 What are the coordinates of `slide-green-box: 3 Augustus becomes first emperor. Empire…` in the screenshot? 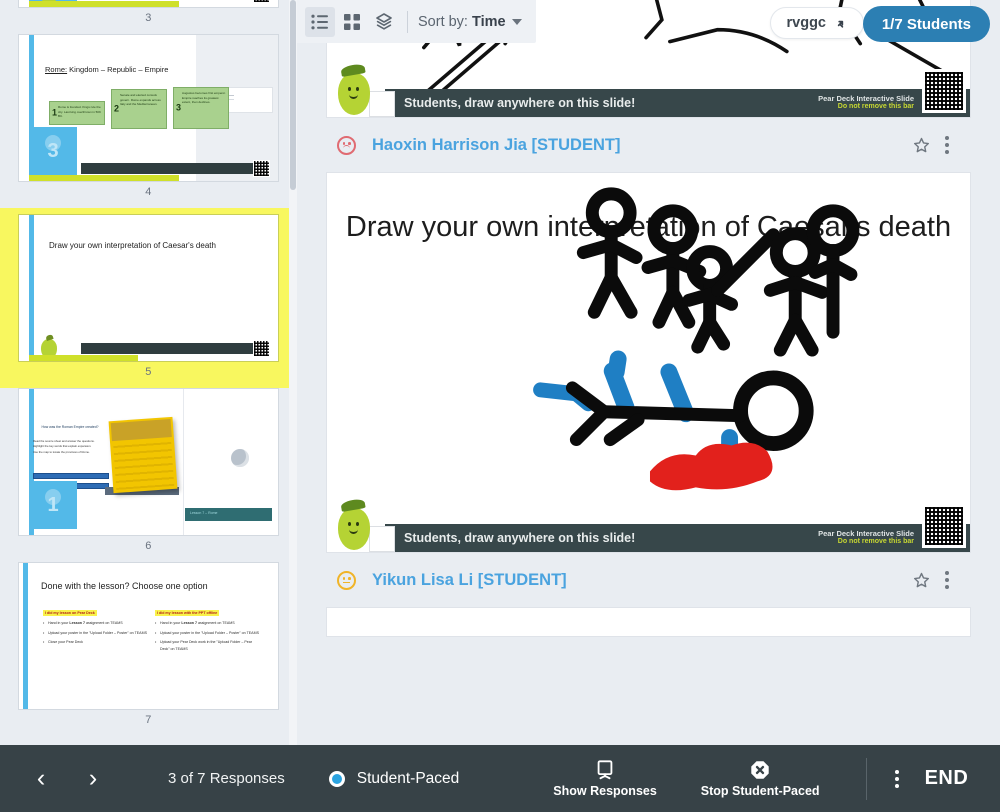 It's located at (201, 108).